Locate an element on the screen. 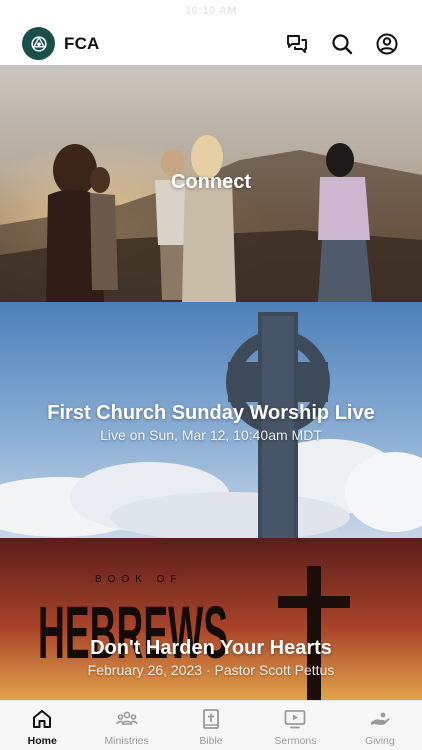  giving-icon is located at coordinates (380, 718).